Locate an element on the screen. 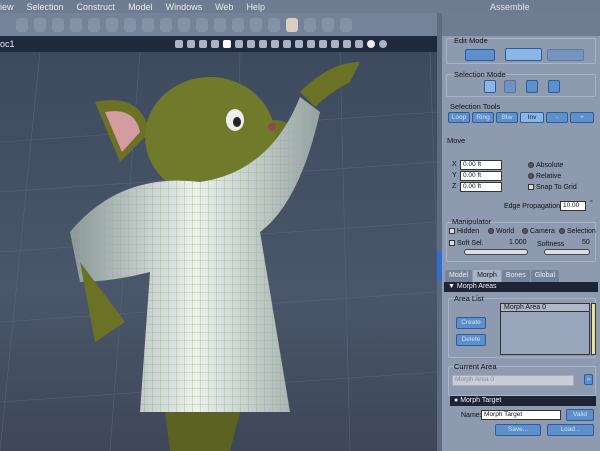 The image size is (600, 451). render-box-icon is located at coordinates (347, 44).